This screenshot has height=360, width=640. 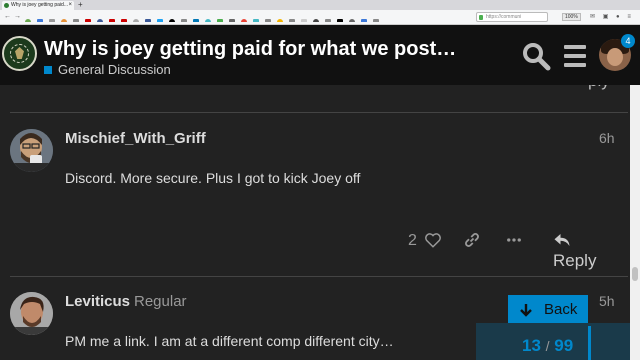 What do you see at coordinates (135, 138) in the screenshot?
I see `post-username: Mischief_With_Griff` at bounding box center [135, 138].